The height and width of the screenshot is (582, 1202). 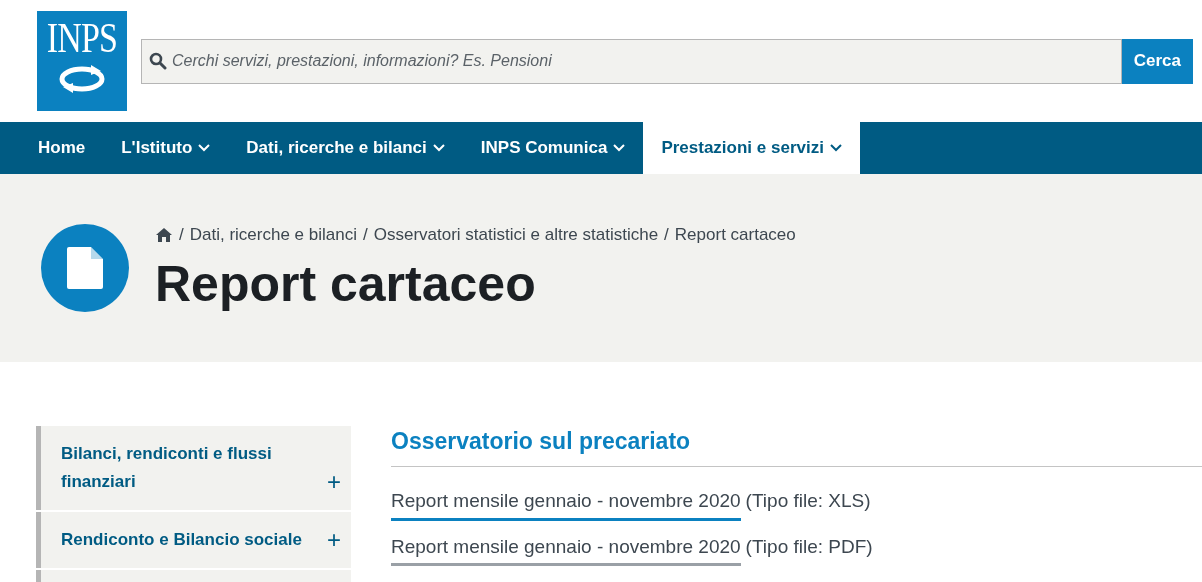 I want to click on breadcrumb-current: Report cartaceo, so click(x=735, y=235).